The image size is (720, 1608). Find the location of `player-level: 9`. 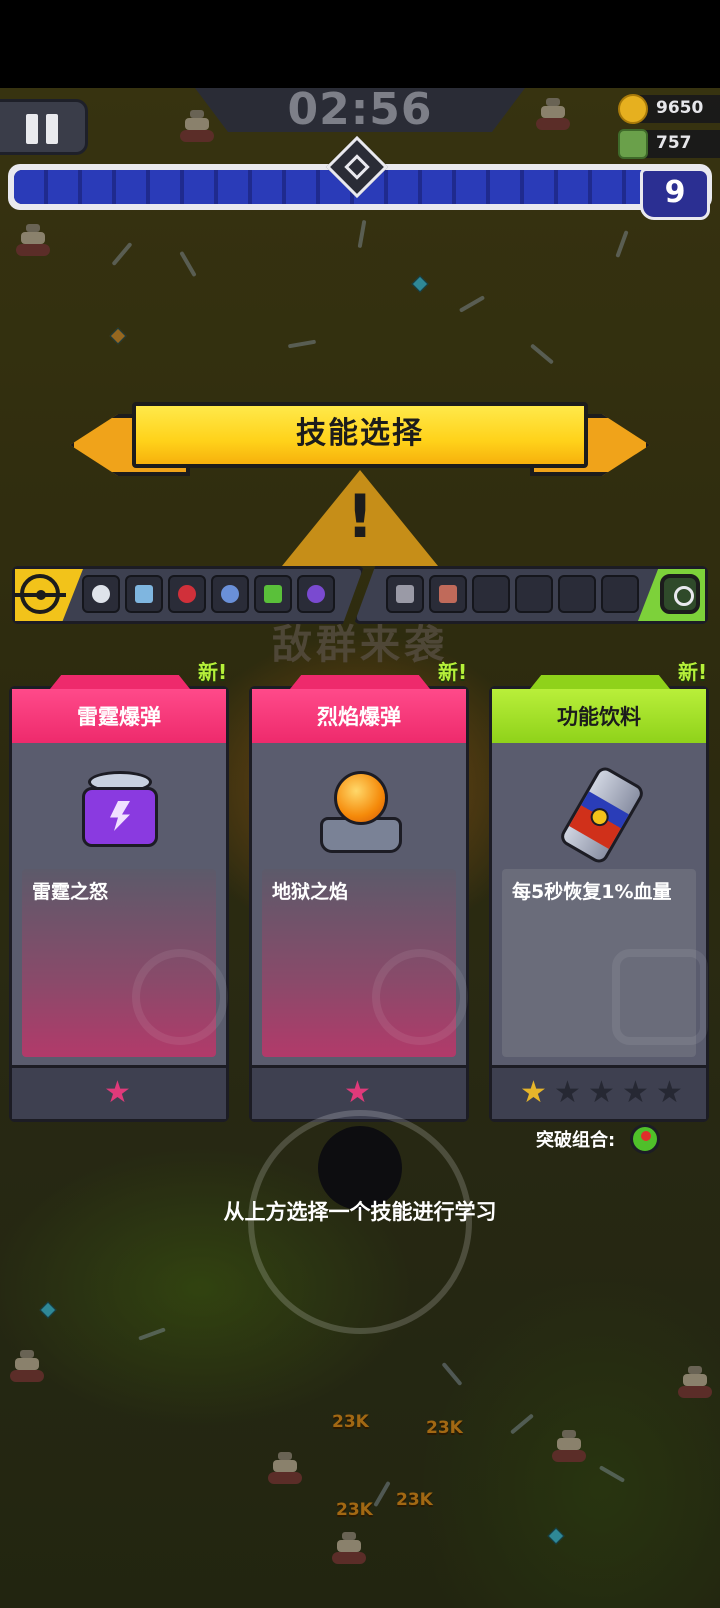

player-level: 9 is located at coordinates (675, 194).